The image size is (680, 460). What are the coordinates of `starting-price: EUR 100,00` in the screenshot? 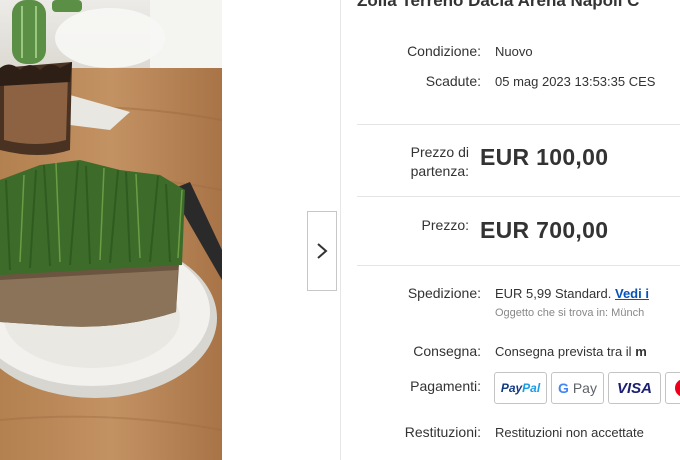 It's located at (544, 157).